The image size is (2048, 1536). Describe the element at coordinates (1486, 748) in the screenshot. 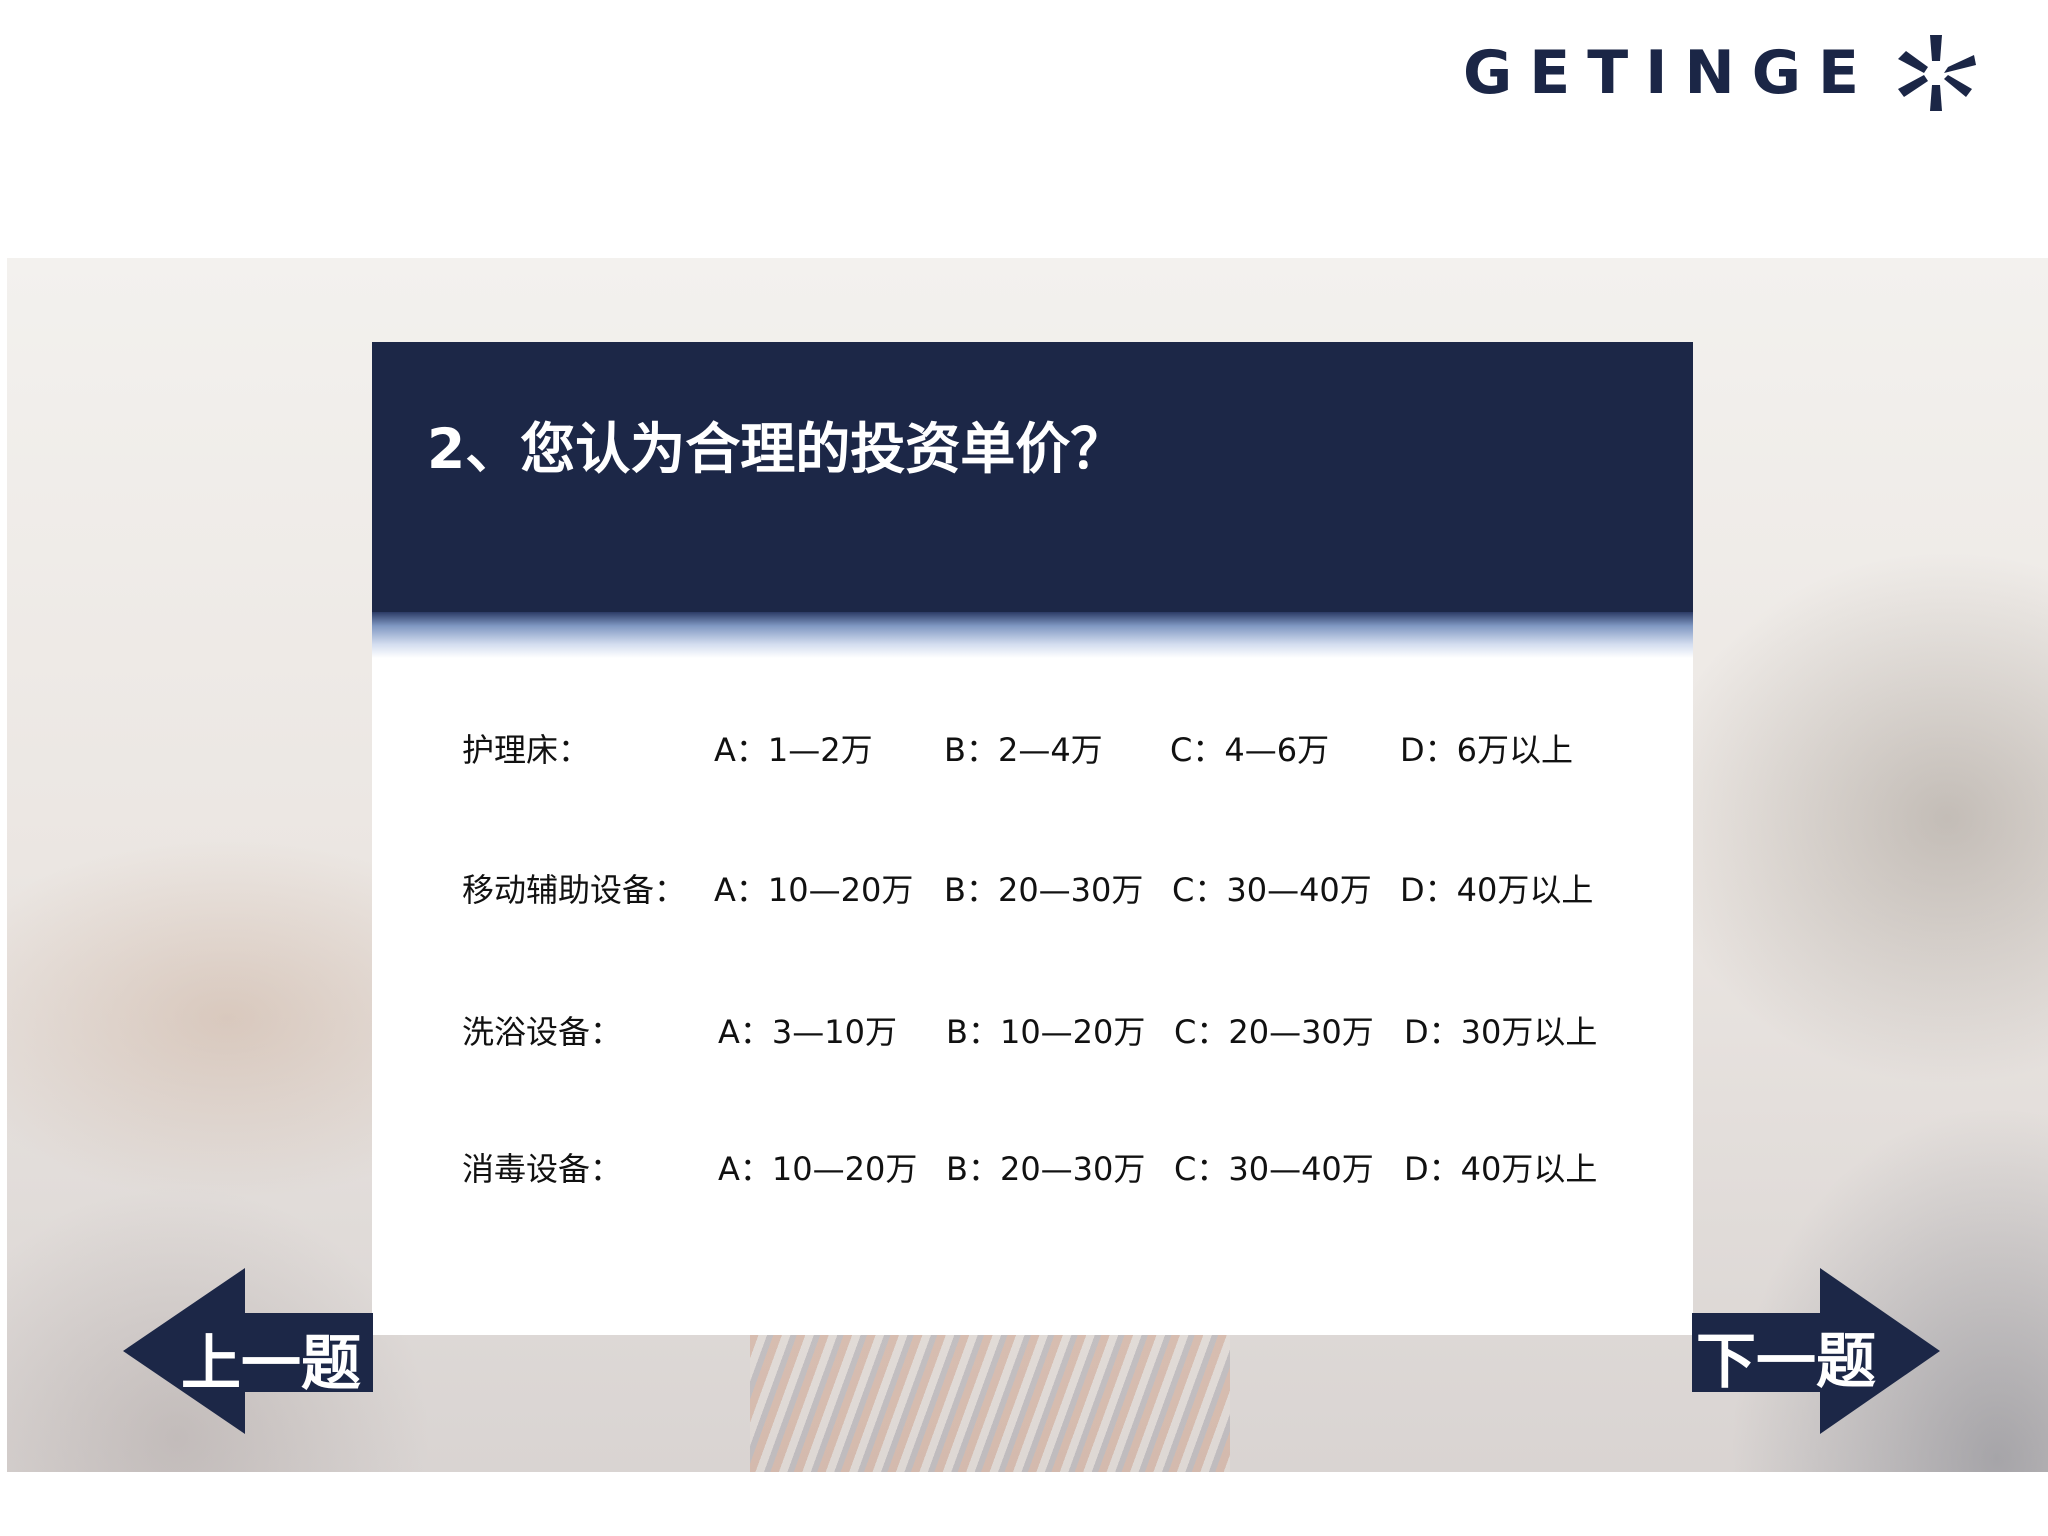

I see `option-d: D：6万以上` at that location.